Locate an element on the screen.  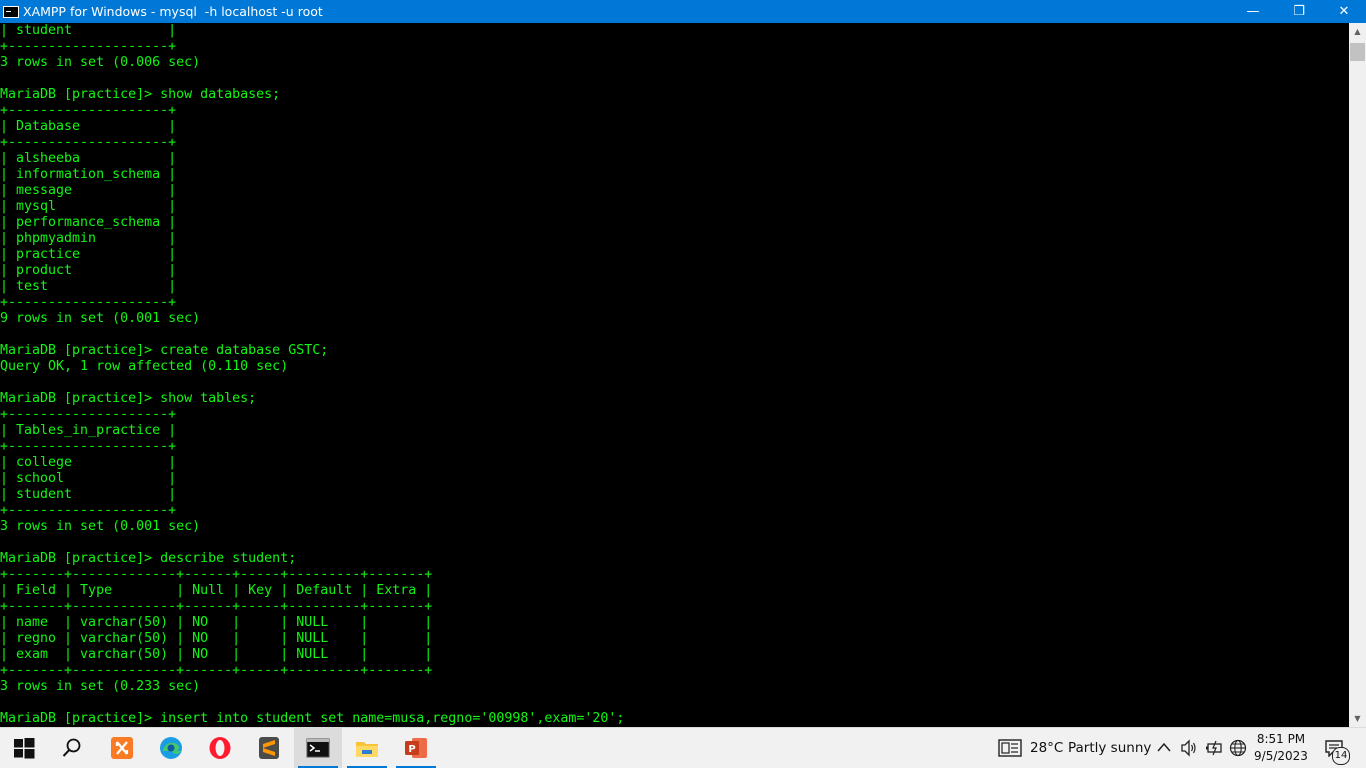
command-prompt-icon is located at coordinates (318, 748).